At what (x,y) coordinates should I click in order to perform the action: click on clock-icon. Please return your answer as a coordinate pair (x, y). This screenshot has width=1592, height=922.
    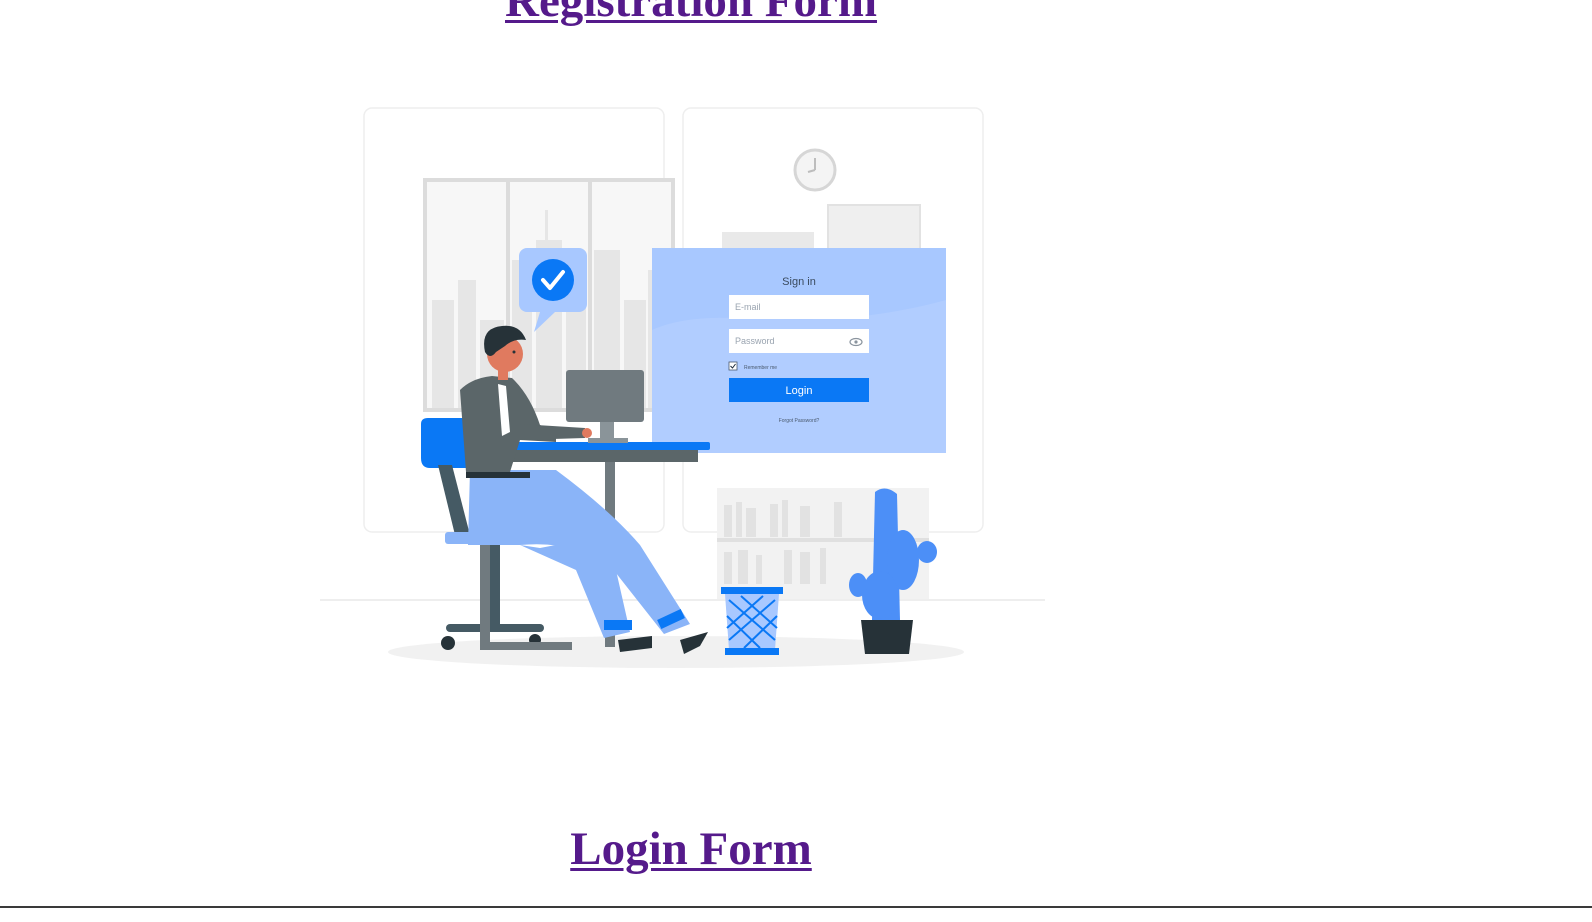
    Looking at the image, I should click on (815, 170).